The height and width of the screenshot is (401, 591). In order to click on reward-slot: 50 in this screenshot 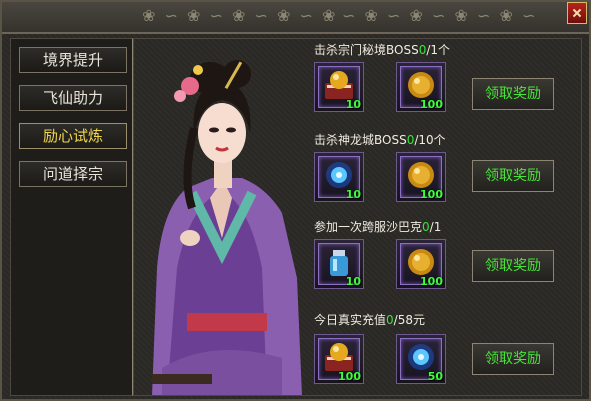, I will do `click(421, 359)`.